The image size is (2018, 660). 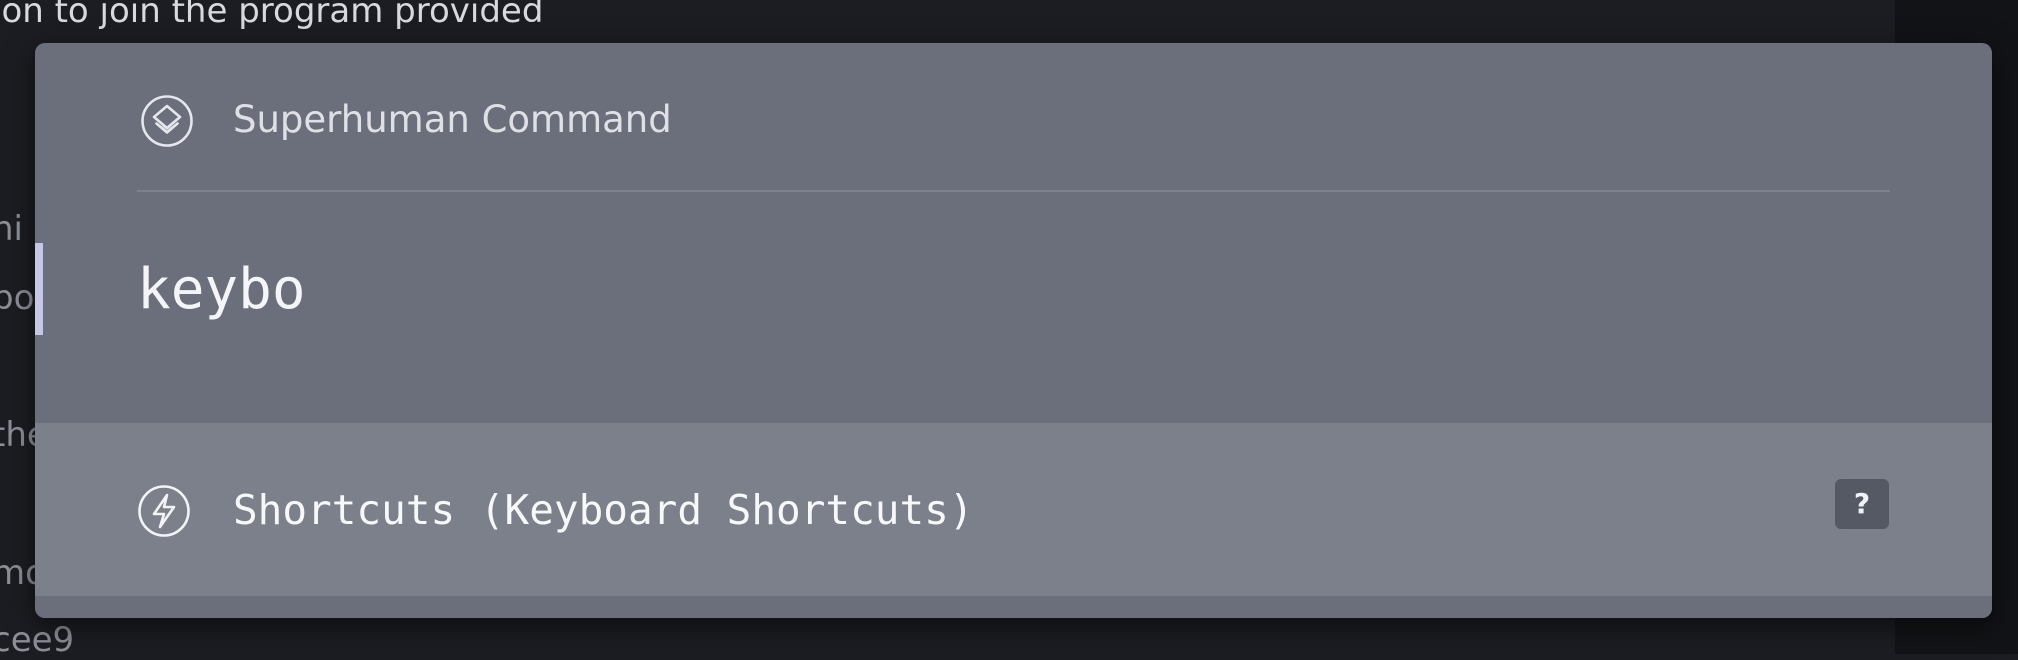 What do you see at coordinates (272, 15) in the screenshot?
I see `email-body-line: ion to join the program provided` at bounding box center [272, 15].